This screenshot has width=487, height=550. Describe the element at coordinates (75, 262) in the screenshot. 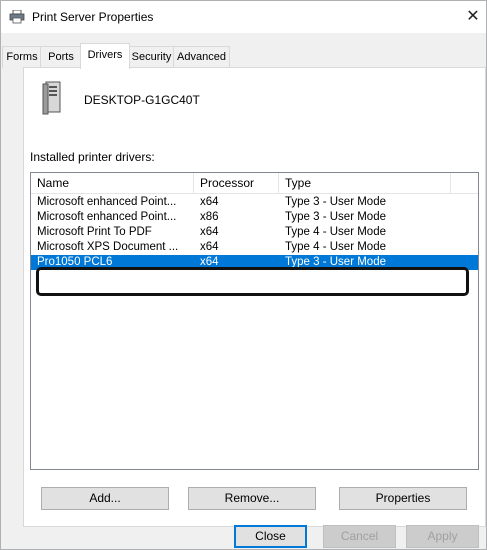

I see `driver-name: Pro1050 PCL6` at that location.